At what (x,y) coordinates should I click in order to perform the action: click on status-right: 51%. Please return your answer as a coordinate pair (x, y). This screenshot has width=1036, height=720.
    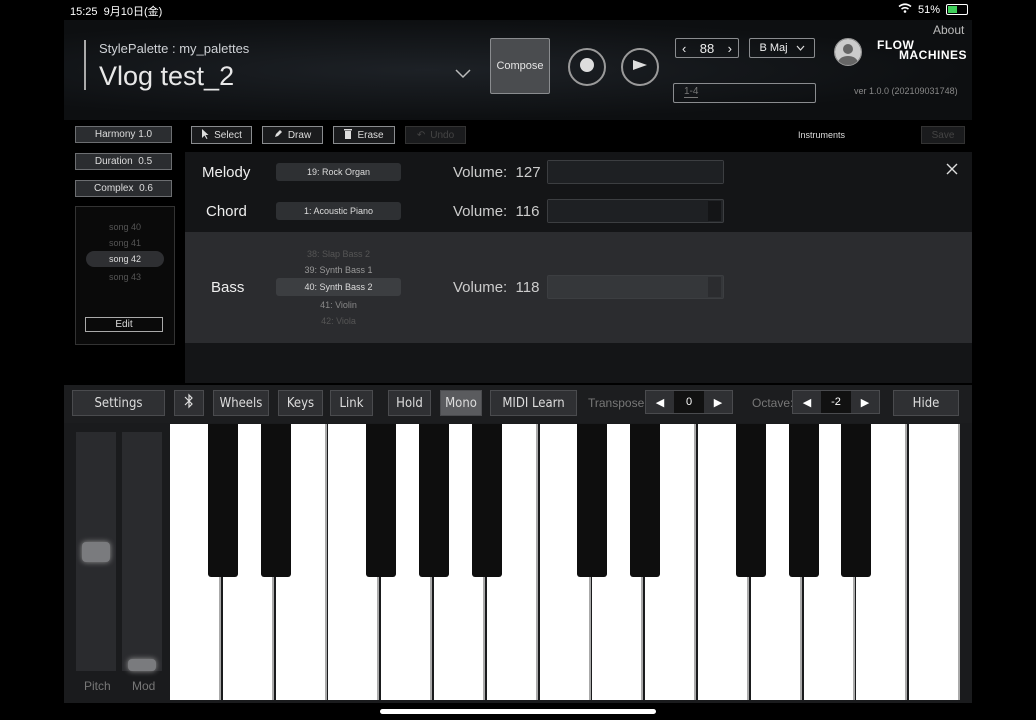
    Looking at the image, I should click on (933, 9).